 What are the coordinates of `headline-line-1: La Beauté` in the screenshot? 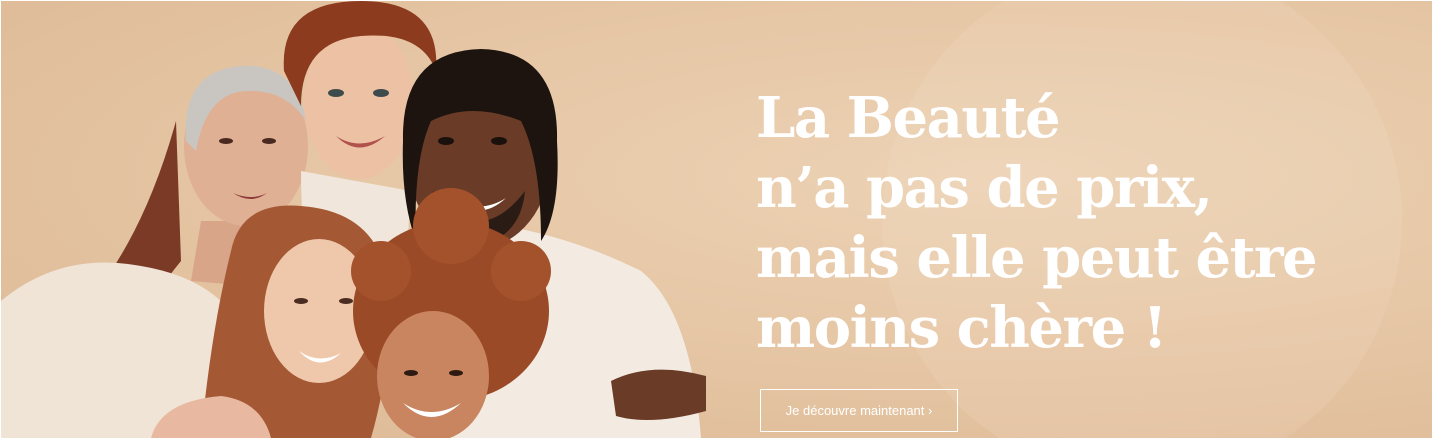 It's located at (908, 118).